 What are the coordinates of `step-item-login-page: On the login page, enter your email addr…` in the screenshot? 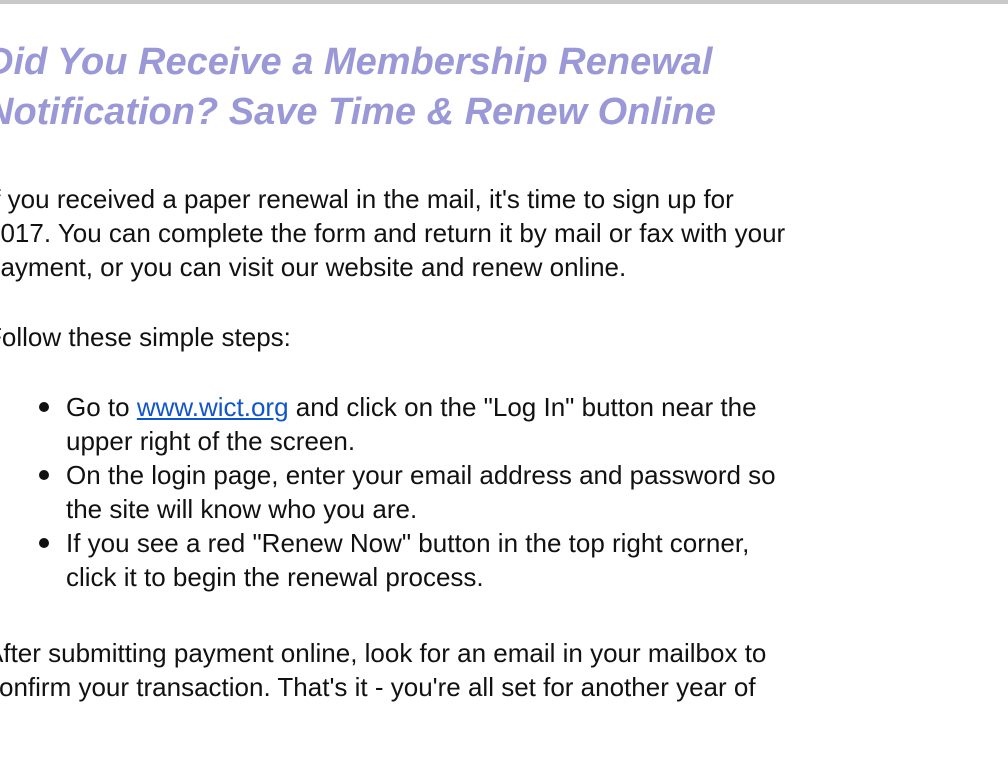 It's located at (523, 492).